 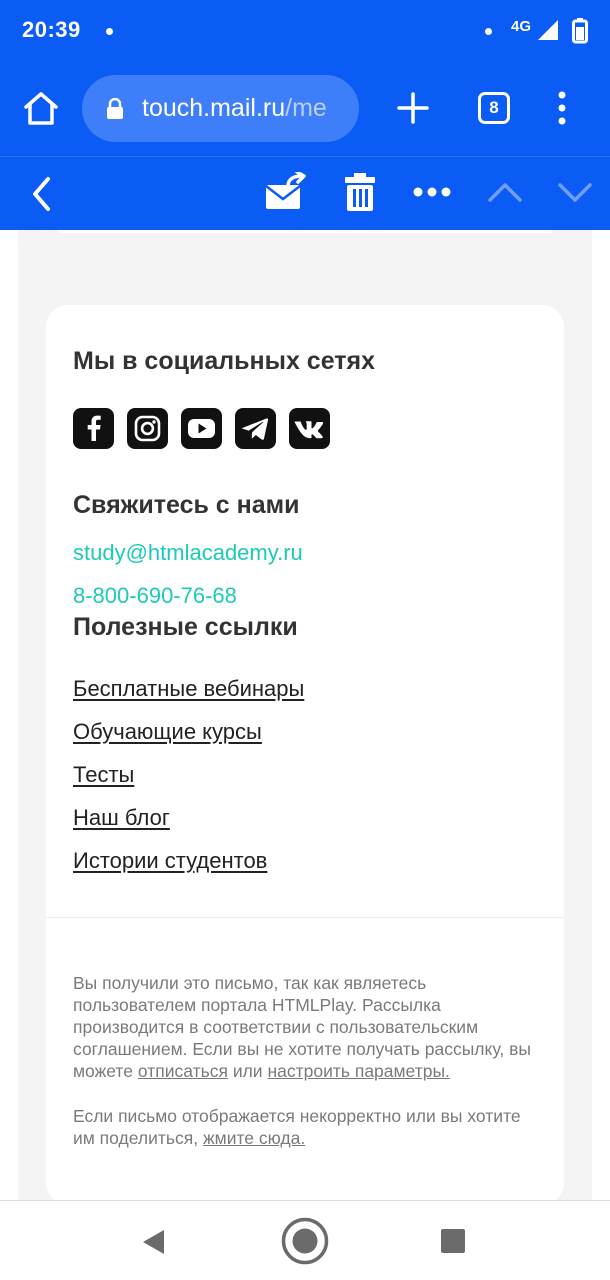 I want to click on link-tests: Тесты, so click(x=103, y=775).